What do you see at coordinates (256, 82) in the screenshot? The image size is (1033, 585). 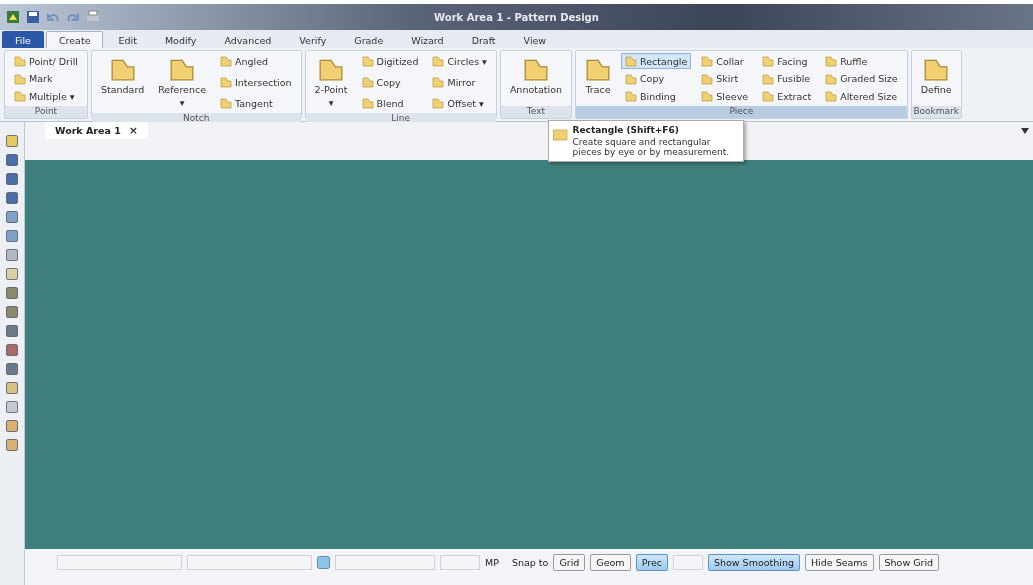 I see `ribbon-button: Intersection` at bounding box center [256, 82].